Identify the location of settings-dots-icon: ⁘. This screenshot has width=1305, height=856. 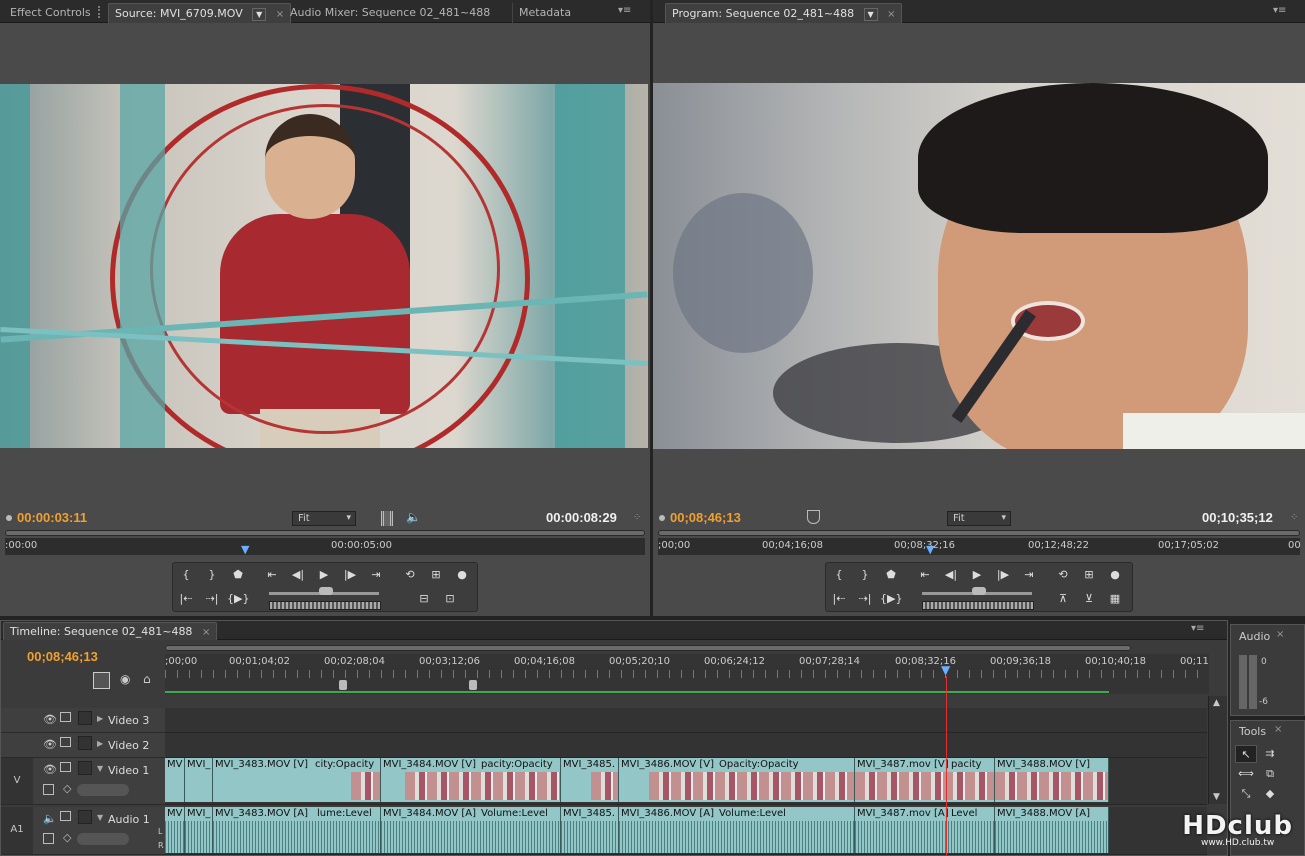
(637, 517).